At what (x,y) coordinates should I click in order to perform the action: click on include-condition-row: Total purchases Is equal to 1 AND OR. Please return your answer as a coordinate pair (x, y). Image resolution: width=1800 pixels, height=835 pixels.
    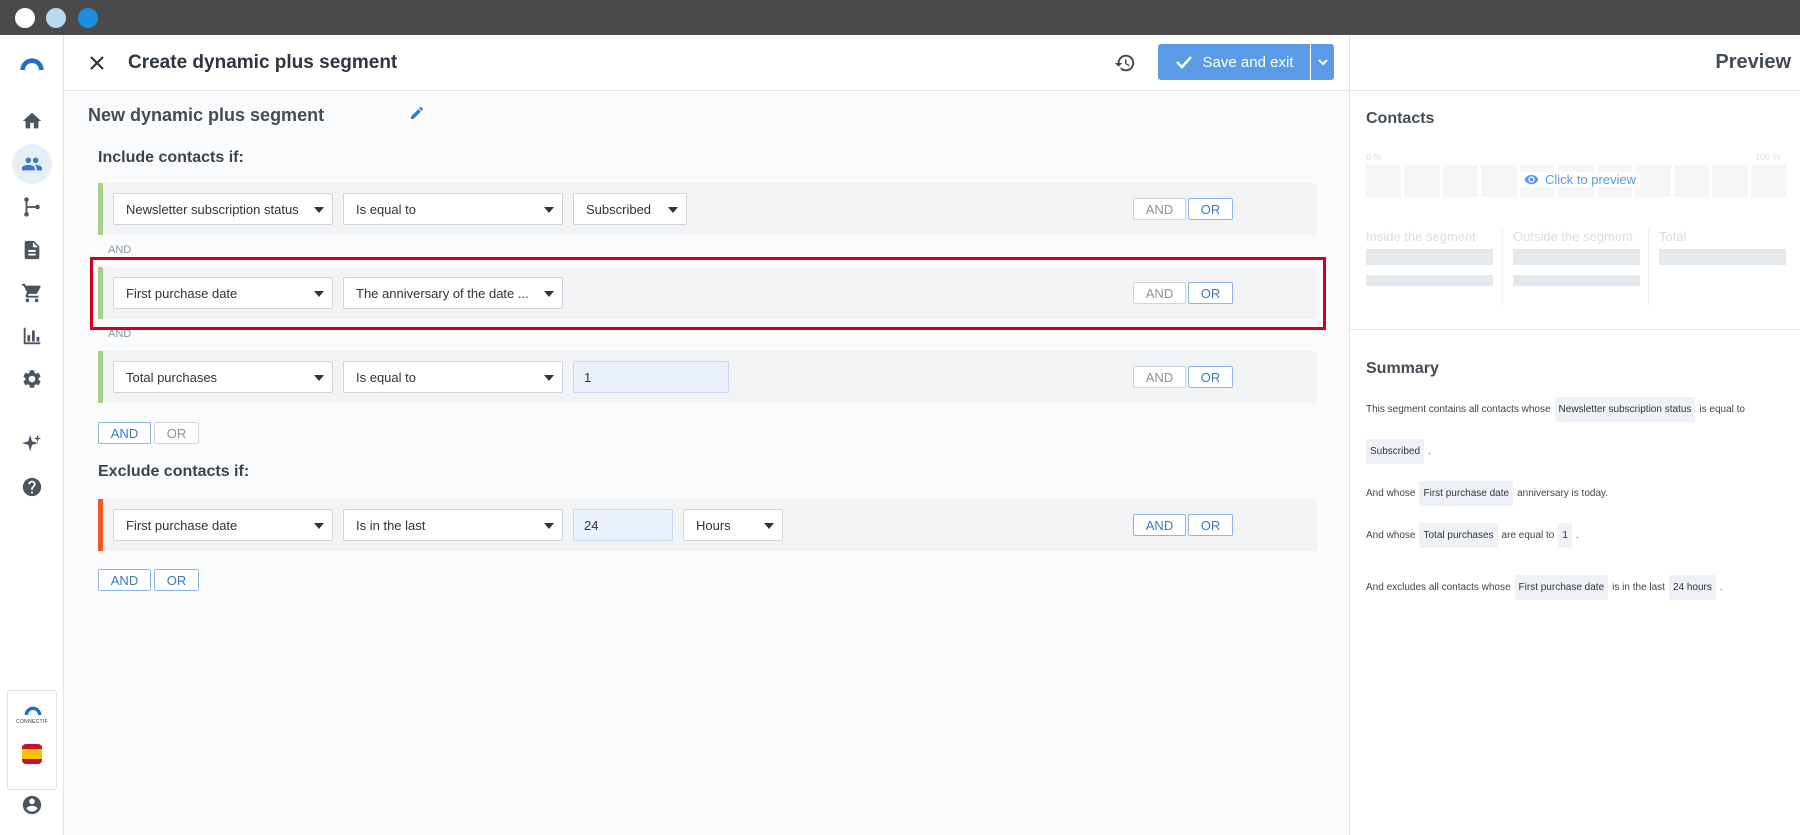
    Looking at the image, I should click on (707, 377).